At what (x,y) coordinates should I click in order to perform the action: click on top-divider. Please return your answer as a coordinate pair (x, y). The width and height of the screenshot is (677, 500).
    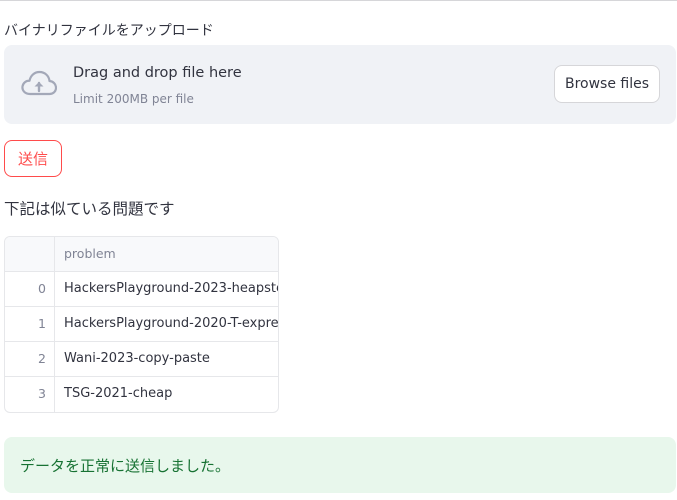
    Looking at the image, I should click on (338, 0).